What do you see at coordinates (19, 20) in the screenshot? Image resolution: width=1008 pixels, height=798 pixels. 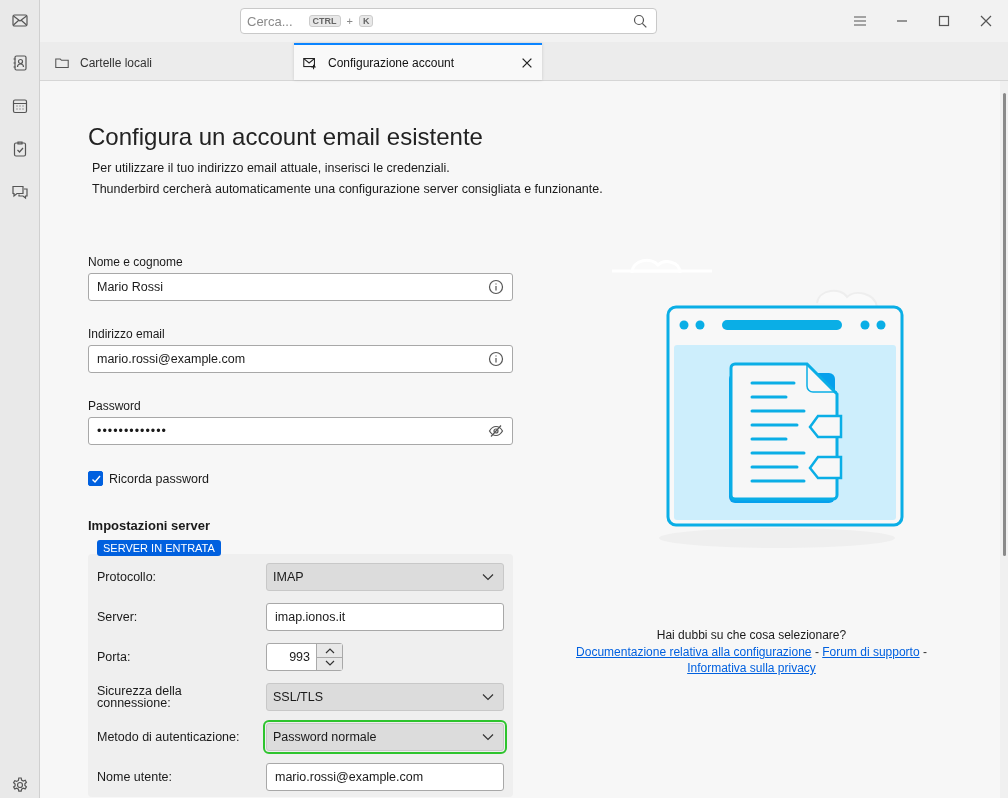 I see `mail-icon` at bounding box center [19, 20].